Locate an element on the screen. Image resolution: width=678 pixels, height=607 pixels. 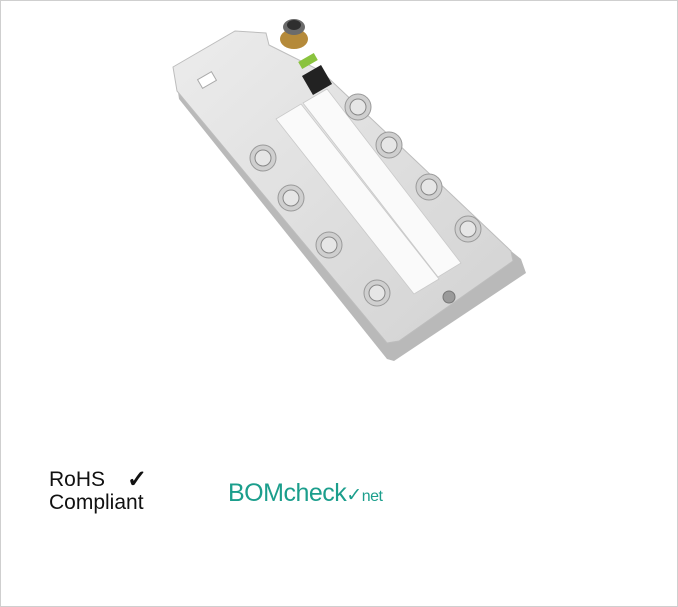
m12-connector is located at coordinates (294, 34).